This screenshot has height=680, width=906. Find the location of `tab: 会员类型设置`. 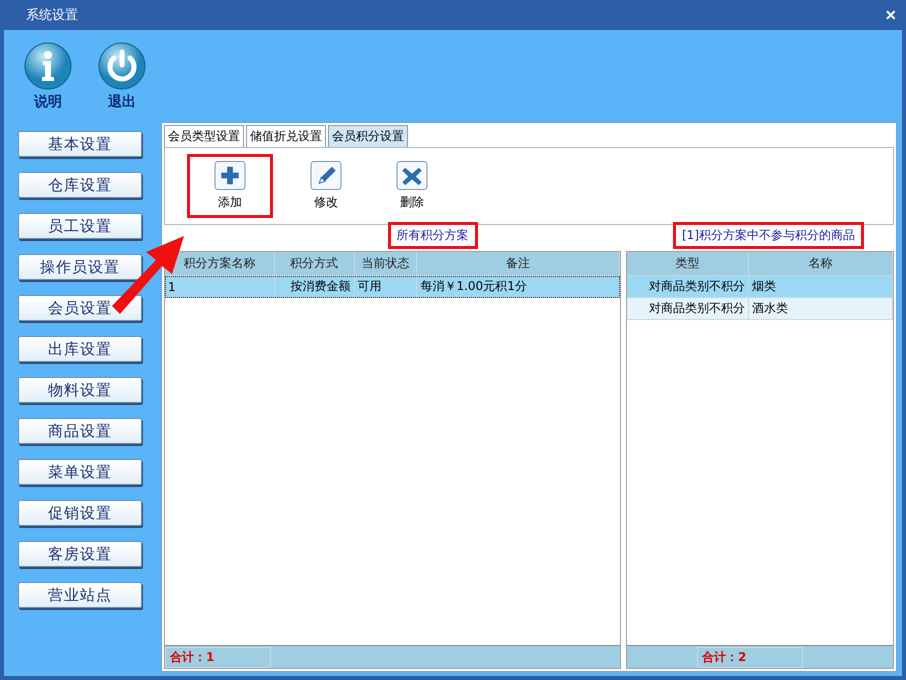

tab: 会员类型设置 is located at coordinates (204, 136).